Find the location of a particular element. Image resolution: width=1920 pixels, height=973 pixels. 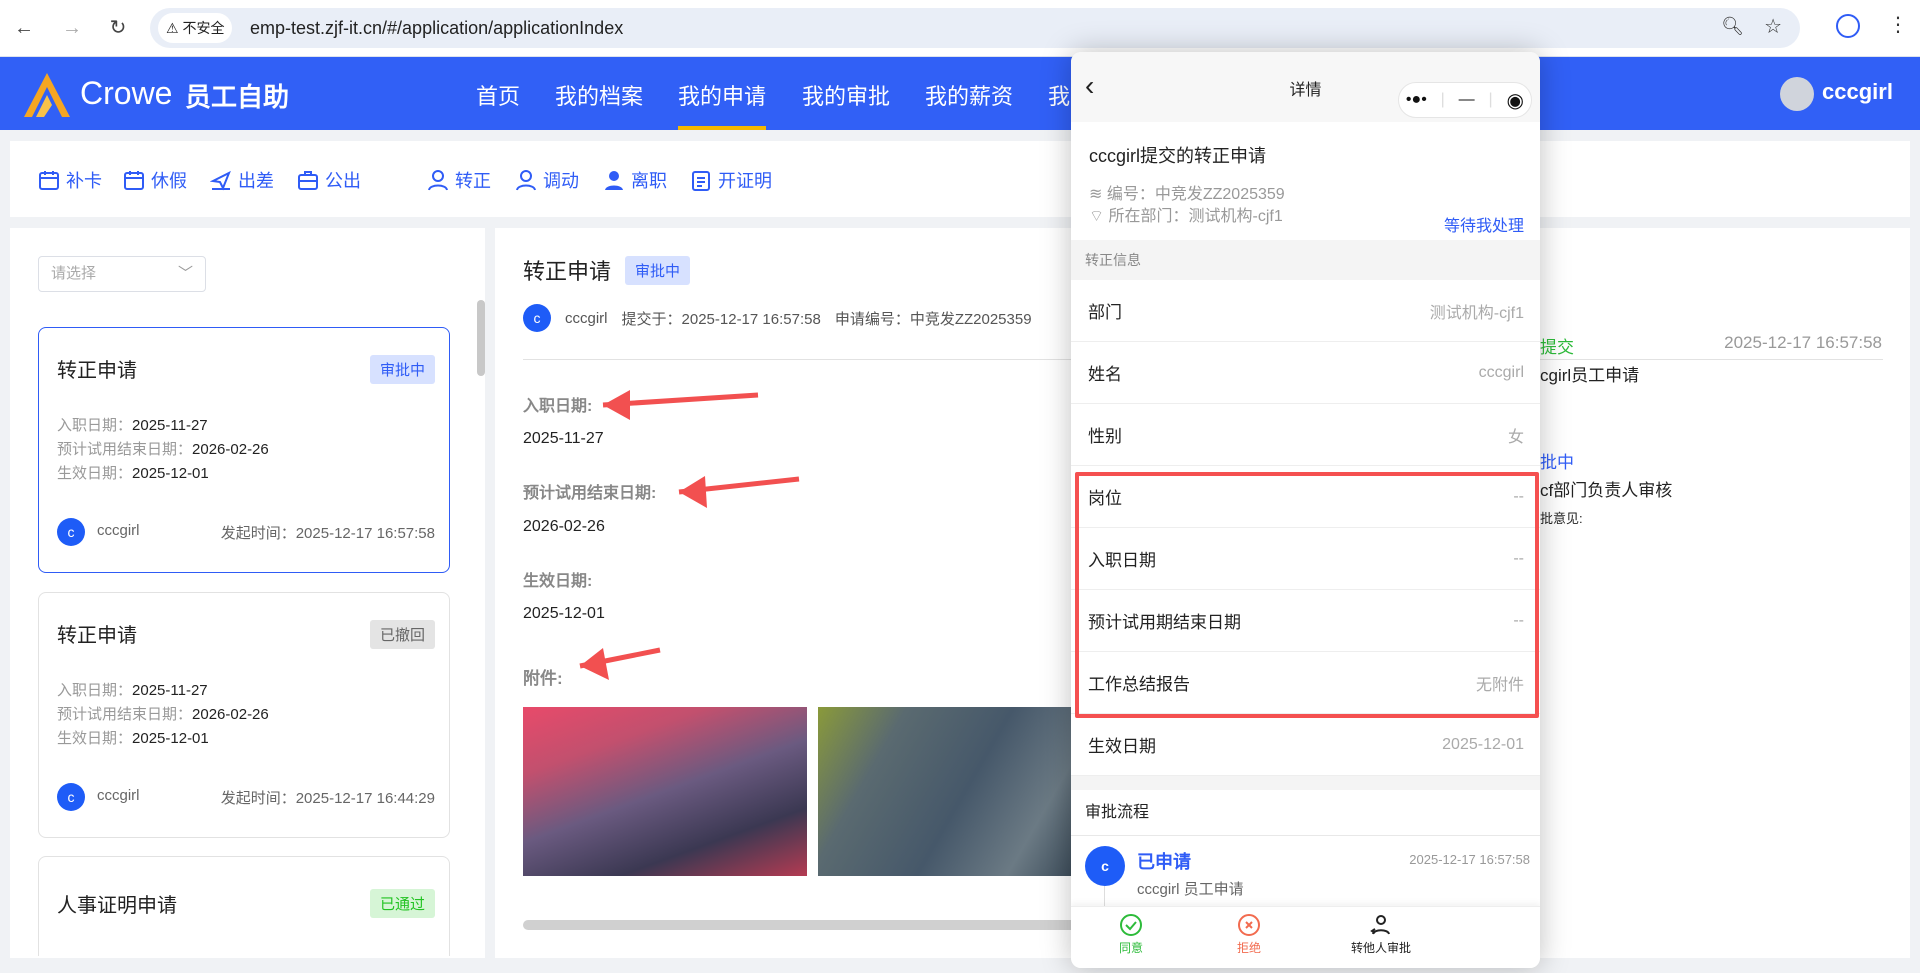

info-row: 部门 测试机构-cjf1 is located at coordinates (1305, 311).